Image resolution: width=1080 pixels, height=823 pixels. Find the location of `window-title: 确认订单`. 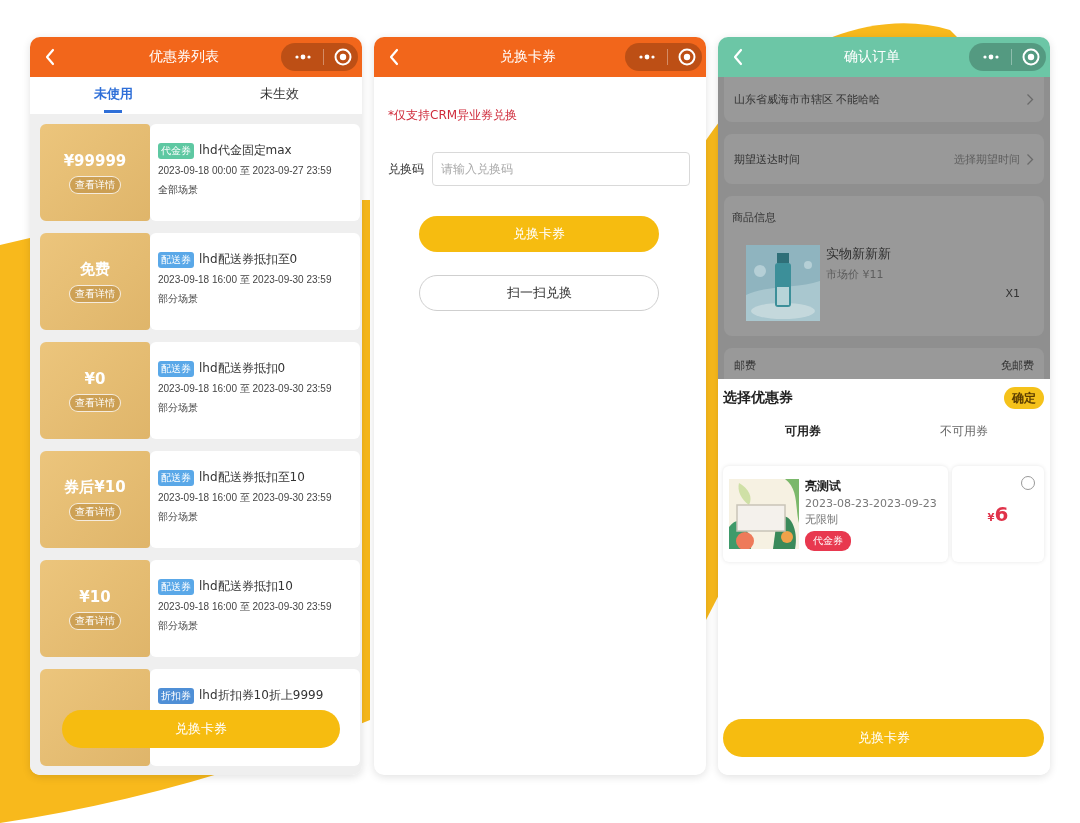

window-title: 确认订单 is located at coordinates (871, 57).